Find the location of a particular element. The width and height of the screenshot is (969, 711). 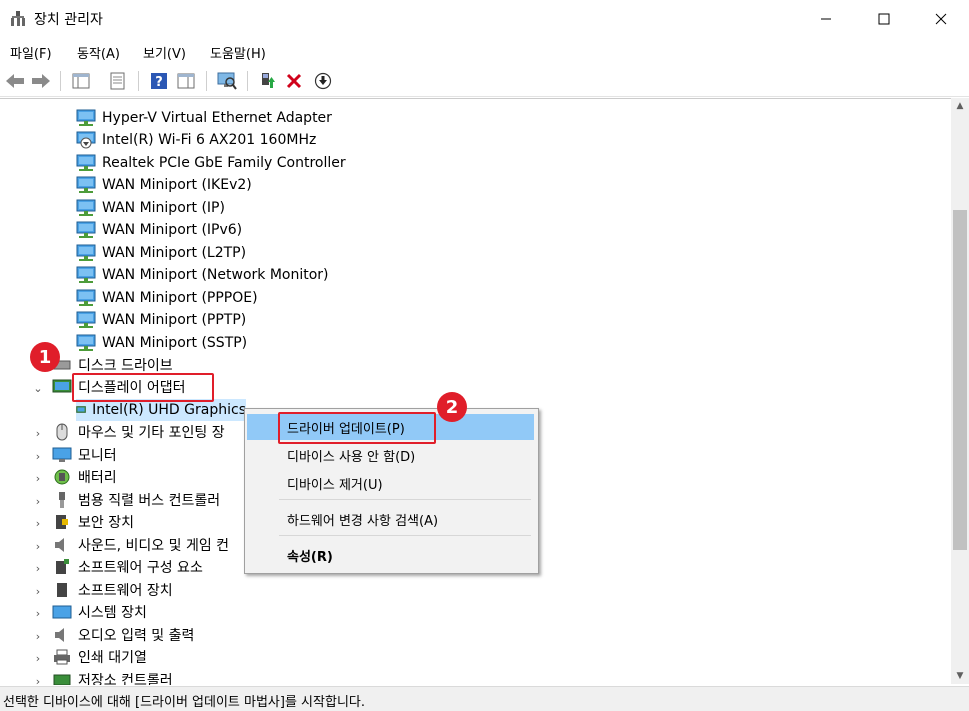

vertical-scrollbar: ▲ ▼ is located at coordinates (960, 391).